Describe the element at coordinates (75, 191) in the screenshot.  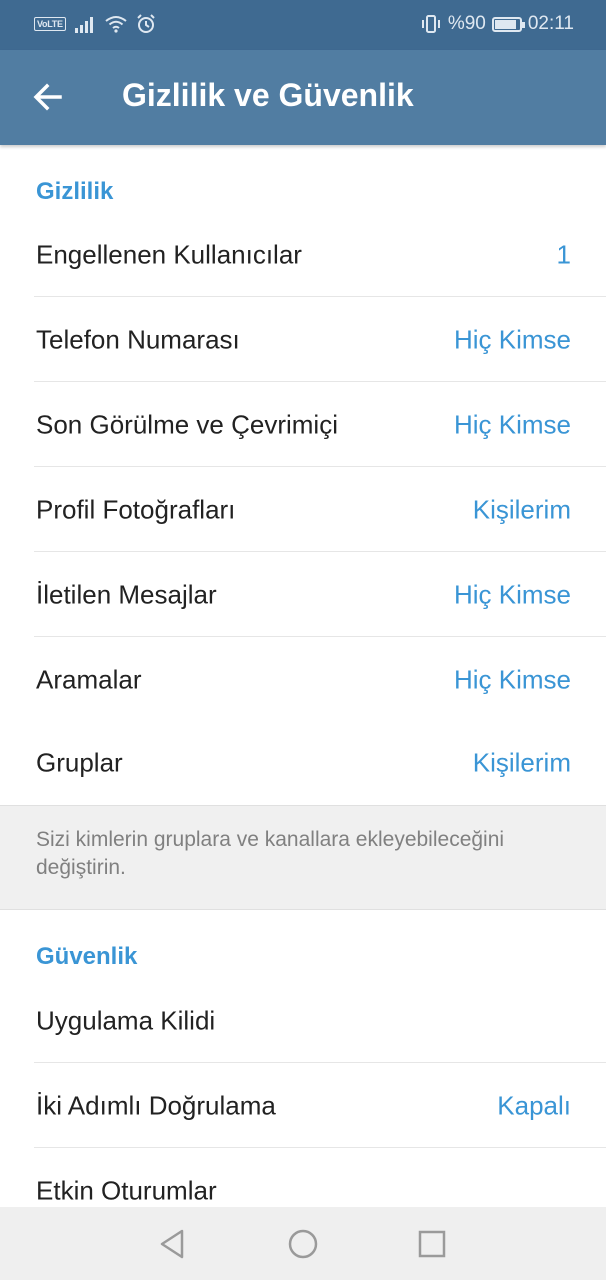
I see `section-header-privacy: Gizlilik` at that location.